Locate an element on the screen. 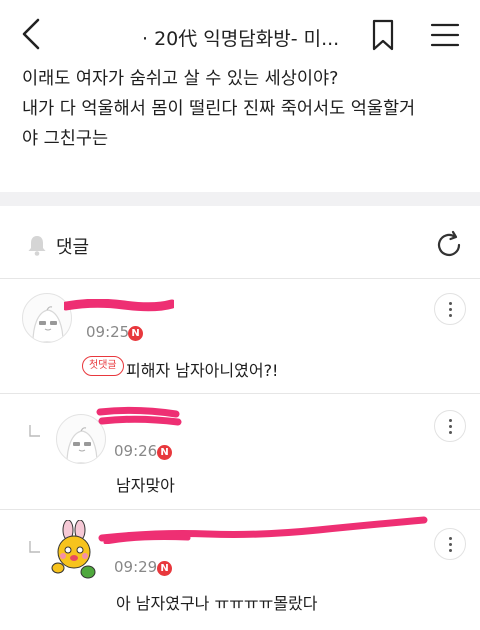 This screenshot has width=480, height=630. comment-text: 남자맞아 is located at coordinates (145, 485).